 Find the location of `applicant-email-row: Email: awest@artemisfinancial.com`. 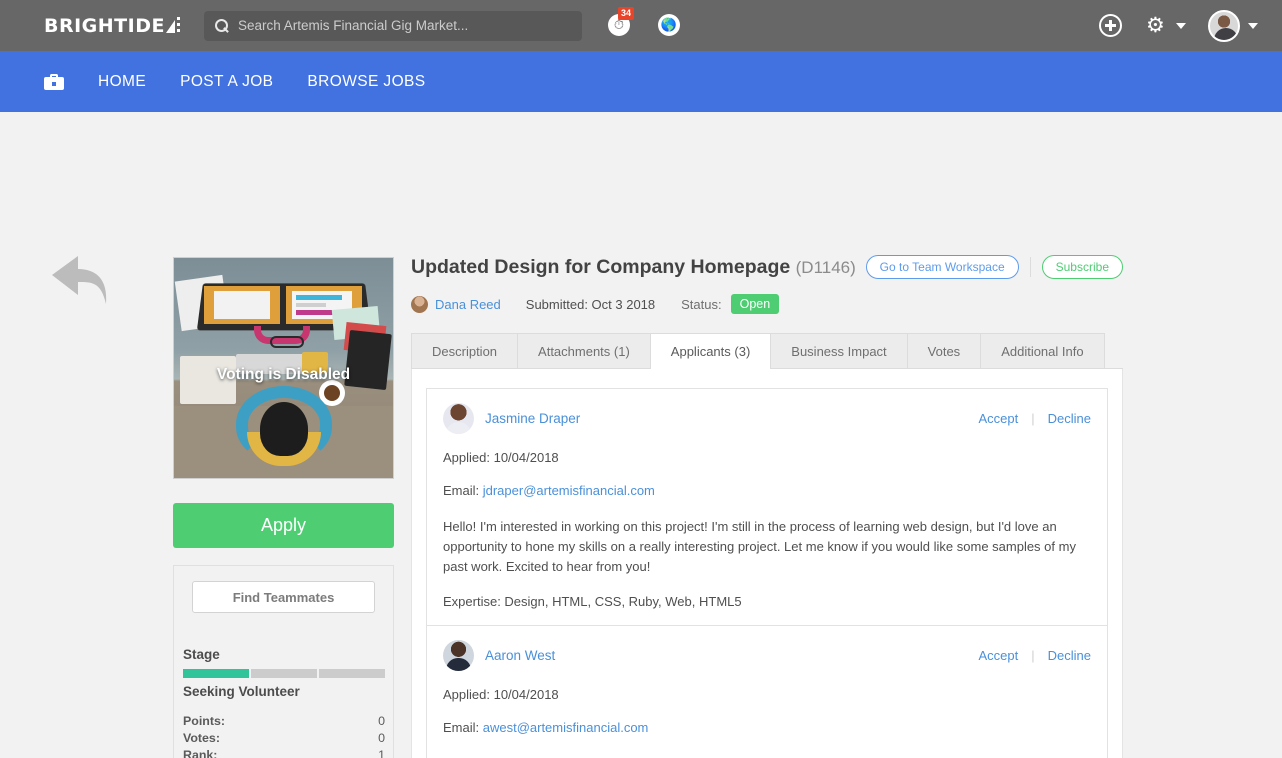

applicant-email-row: Email: awest@artemisfinancial.com is located at coordinates (767, 727).